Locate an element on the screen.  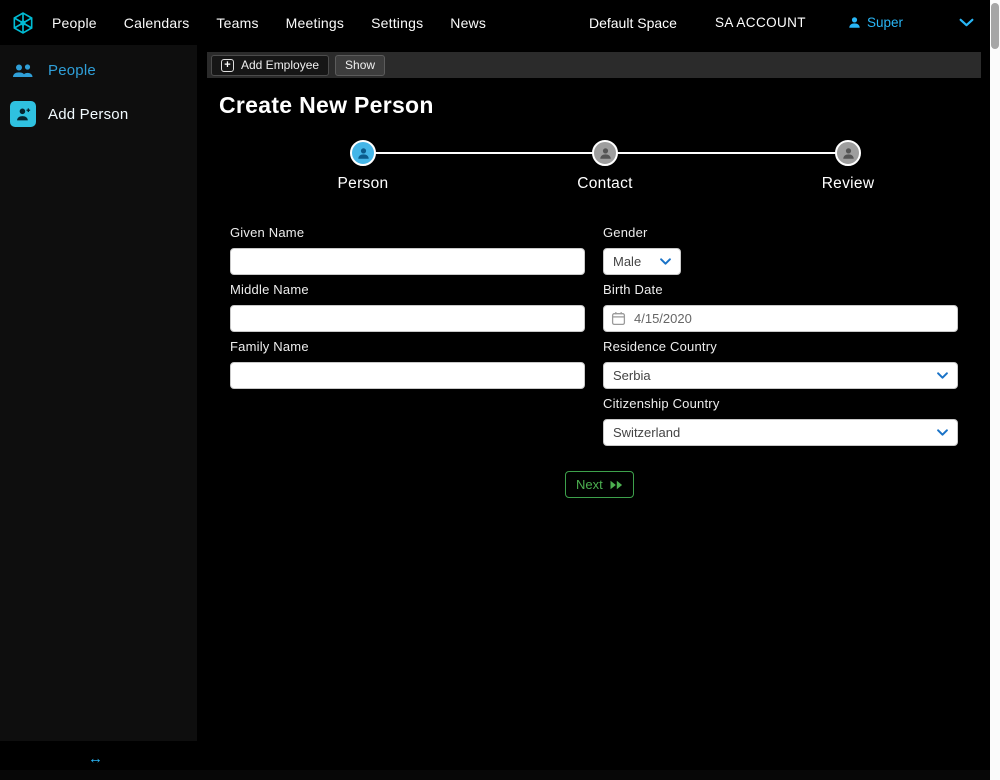
person-add-icon is located at coordinates (23, 114).